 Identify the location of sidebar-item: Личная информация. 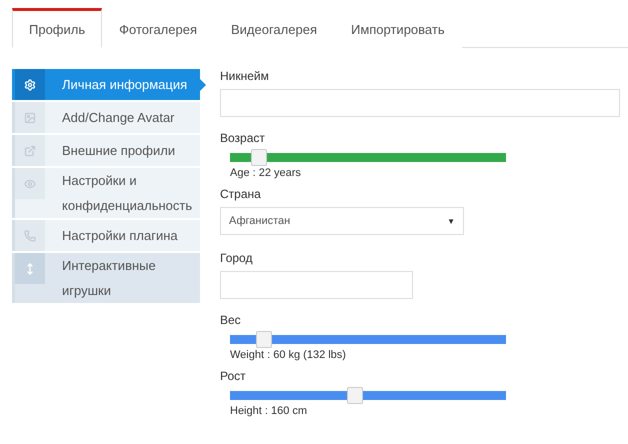
(106, 84).